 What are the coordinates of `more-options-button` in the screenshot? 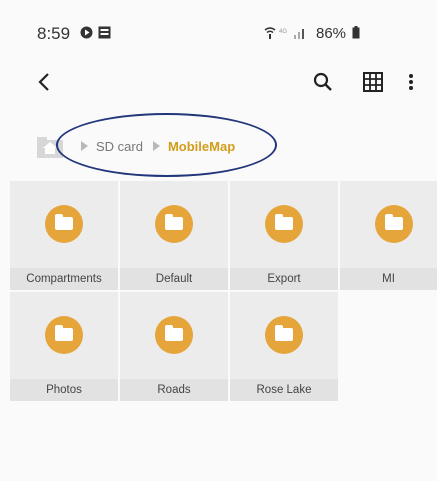 It's located at (411, 82).